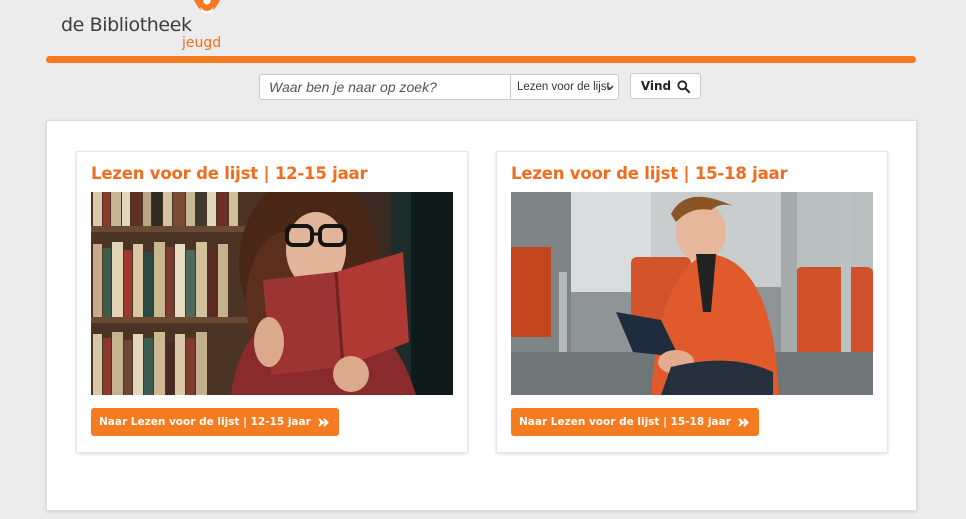 The height and width of the screenshot is (519, 966). Describe the element at coordinates (483, 32) in the screenshot. I see `site-header: de Bibliotheek jeugd` at that location.